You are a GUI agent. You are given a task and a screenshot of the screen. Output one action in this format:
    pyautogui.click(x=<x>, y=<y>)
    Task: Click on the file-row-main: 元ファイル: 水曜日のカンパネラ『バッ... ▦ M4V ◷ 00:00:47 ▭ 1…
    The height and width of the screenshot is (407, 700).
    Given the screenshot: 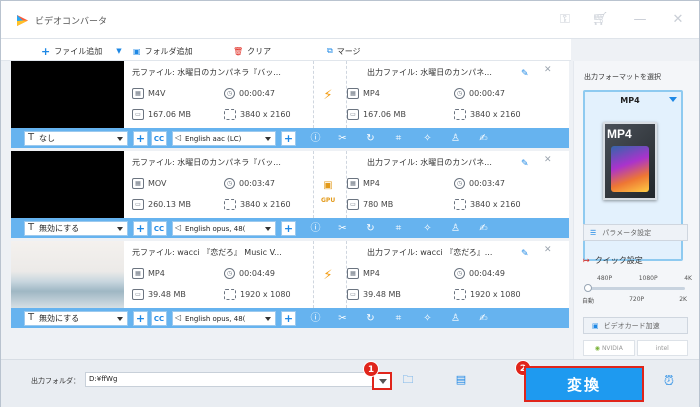 What is the action you would take?
    pyautogui.click(x=290, y=94)
    